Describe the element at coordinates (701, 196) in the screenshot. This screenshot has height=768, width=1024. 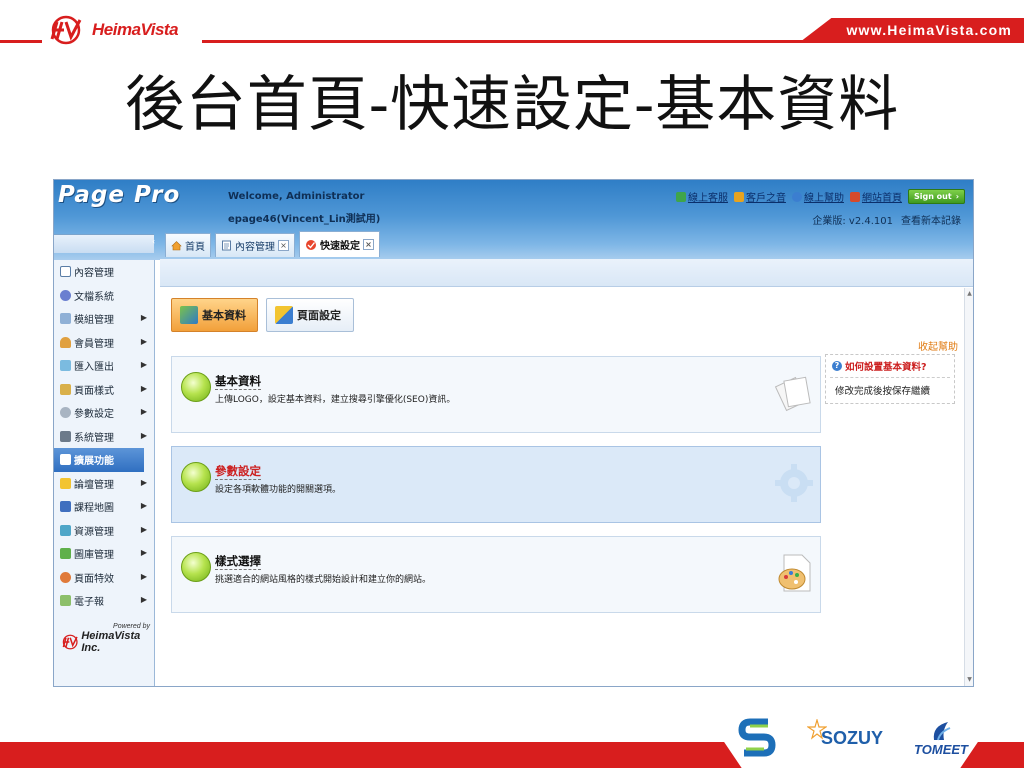
I see `link-online-service: 線上客服` at that location.